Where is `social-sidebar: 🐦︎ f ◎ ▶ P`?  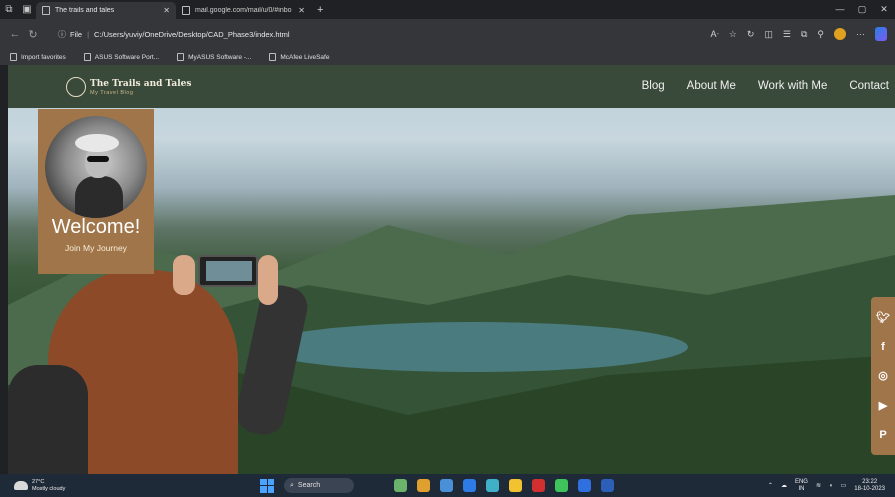
social-sidebar: 🐦︎ f ◎ ▶ P is located at coordinates (883, 376).